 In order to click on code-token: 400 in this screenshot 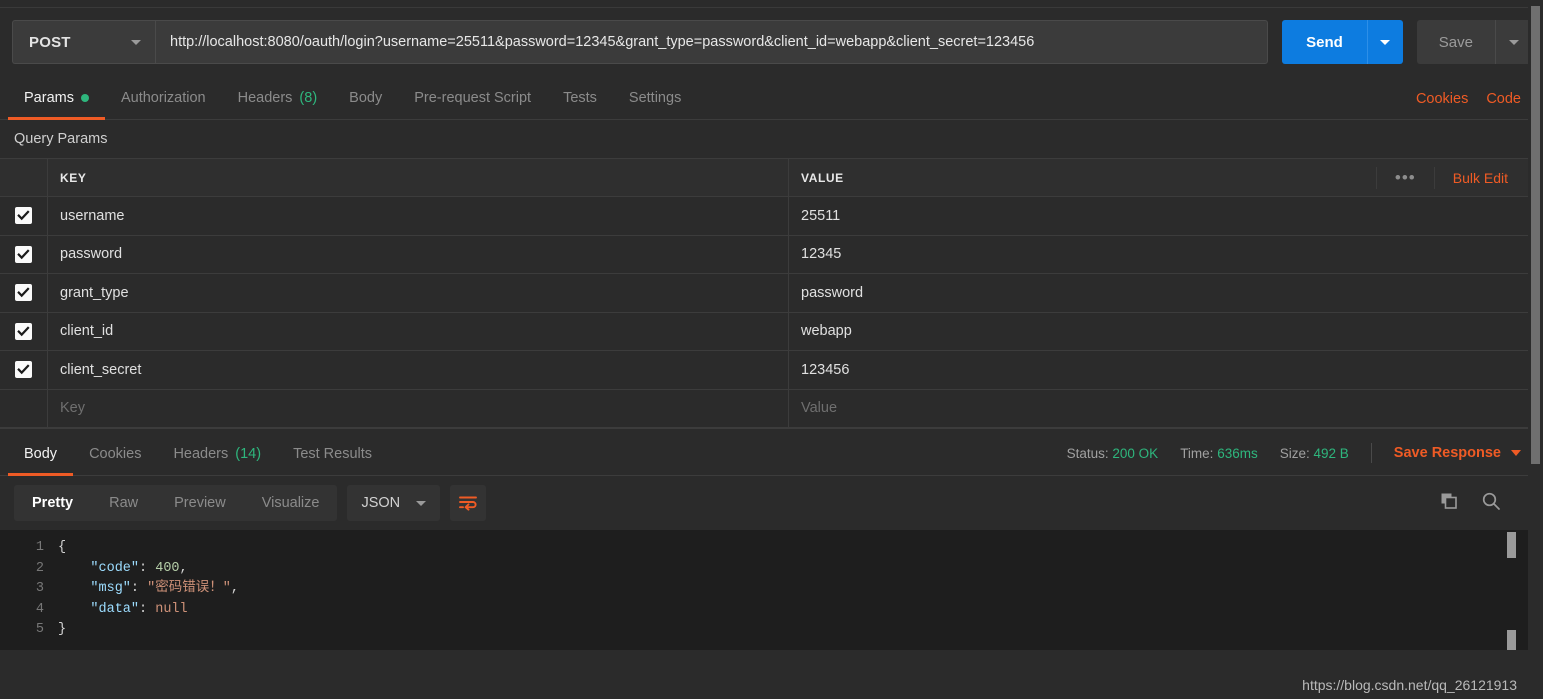, I will do `click(167, 568)`.